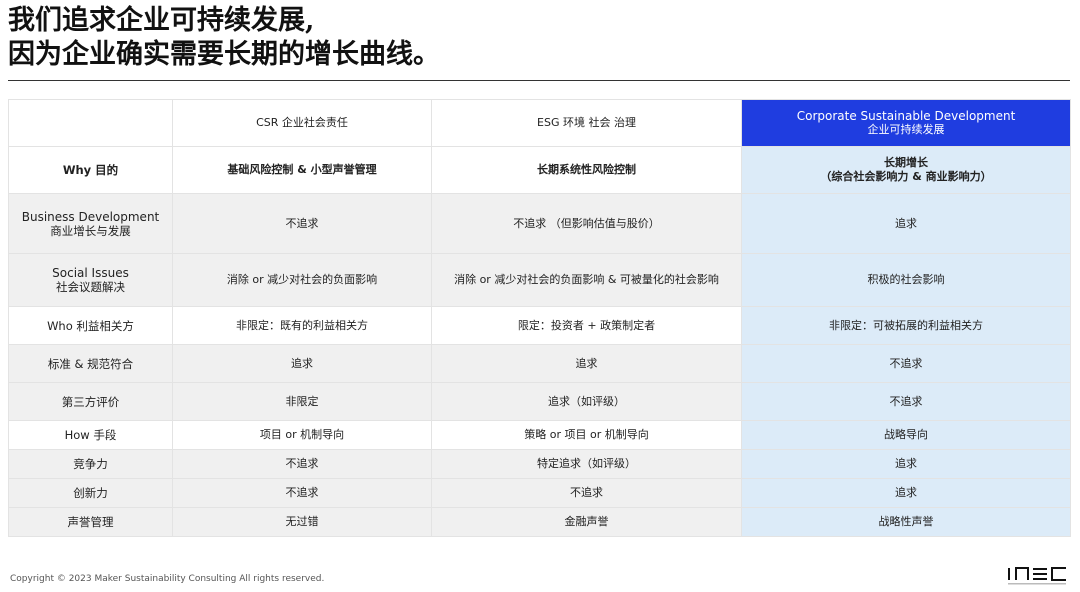 The height and width of the screenshot is (592, 1080). What do you see at coordinates (302, 363) in the screenshot?
I see `csr-cell: 追求` at bounding box center [302, 363].